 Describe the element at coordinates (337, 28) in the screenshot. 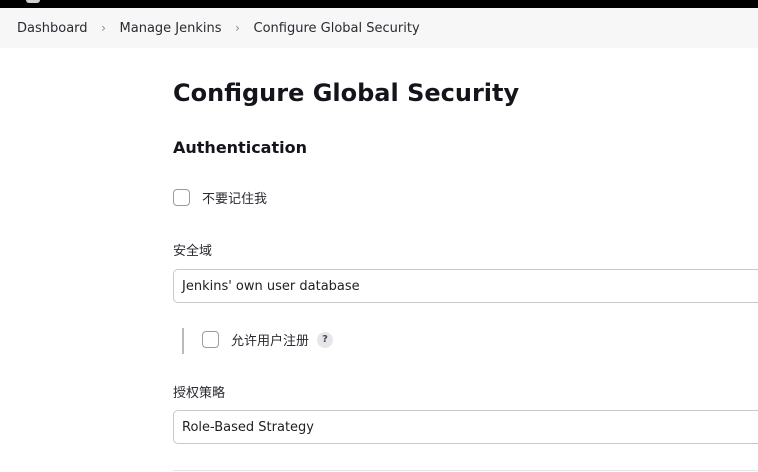

I see `breadcrumb-configure-global-security: Configure Global Security` at that location.